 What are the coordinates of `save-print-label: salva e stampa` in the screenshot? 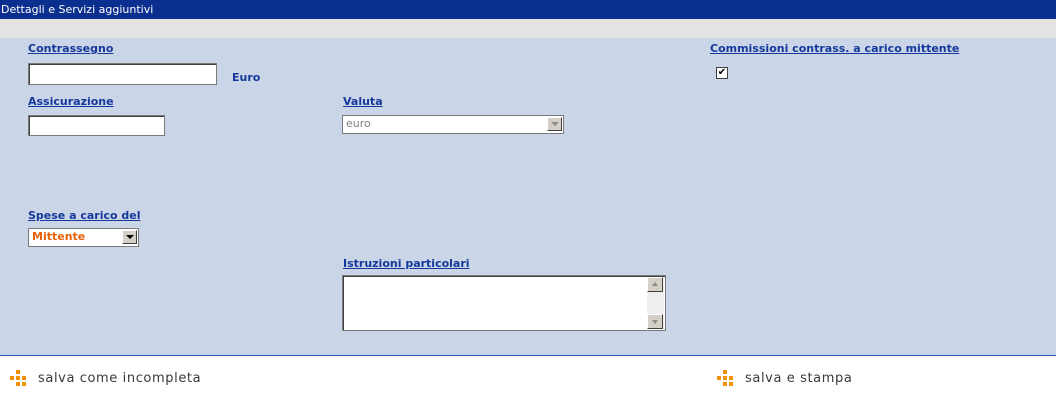 It's located at (799, 378).